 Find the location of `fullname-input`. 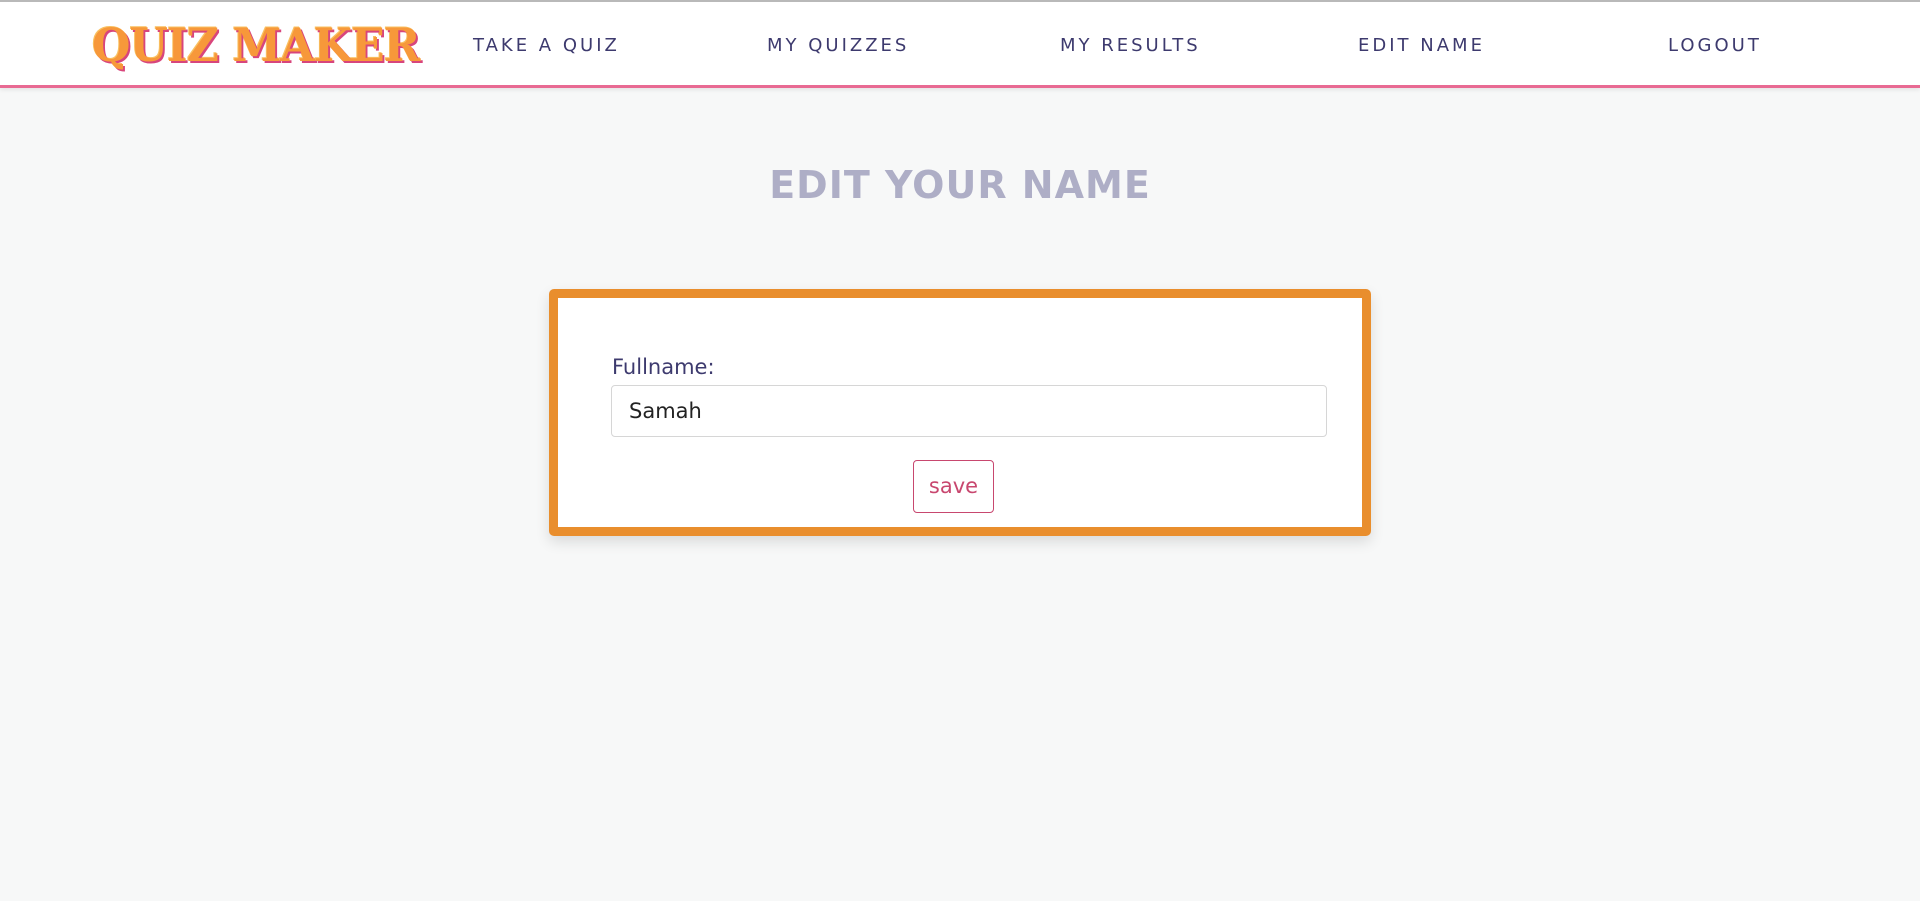

fullname-input is located at coordinates (969, 411).